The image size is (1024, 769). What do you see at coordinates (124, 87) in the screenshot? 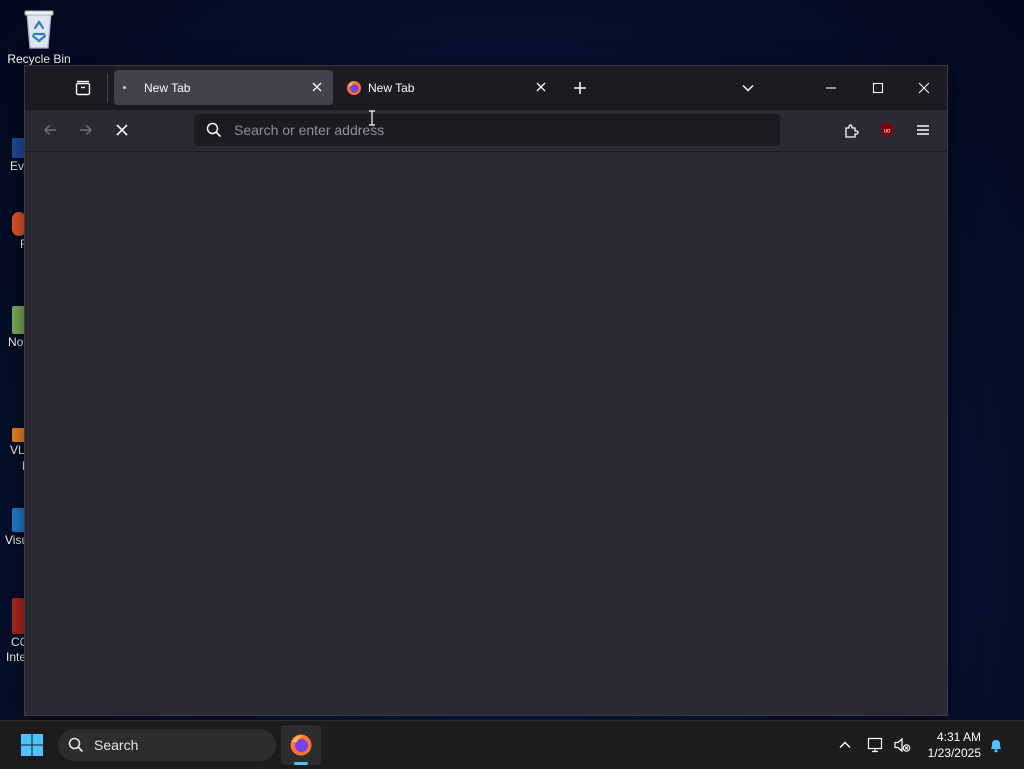
I see `loading-dot-icon` at bounding box center [124, 87].